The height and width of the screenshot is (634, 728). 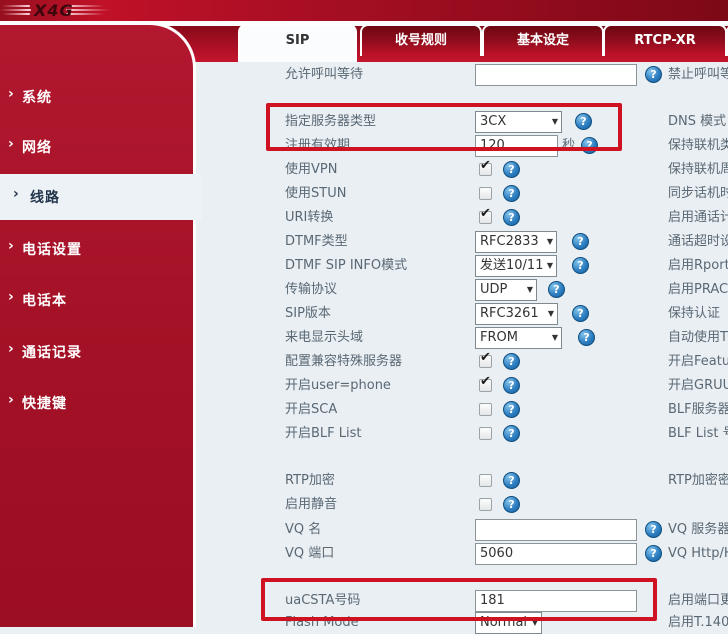 What do you see at coordinates (698, 145) in the screenshot?
I see `field-label: 保持联机类型` at bounding box center [698, 145].